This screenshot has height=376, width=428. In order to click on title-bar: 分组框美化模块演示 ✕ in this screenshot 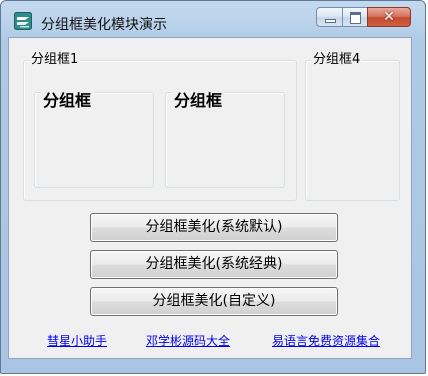, I will do `click(213, 19)`.